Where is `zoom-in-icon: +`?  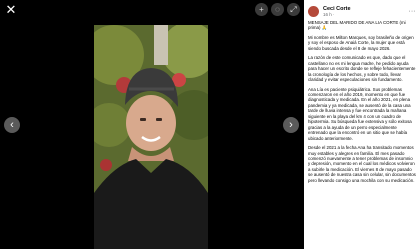 zoom-in-icon: + is located at coordinates (261, 9).